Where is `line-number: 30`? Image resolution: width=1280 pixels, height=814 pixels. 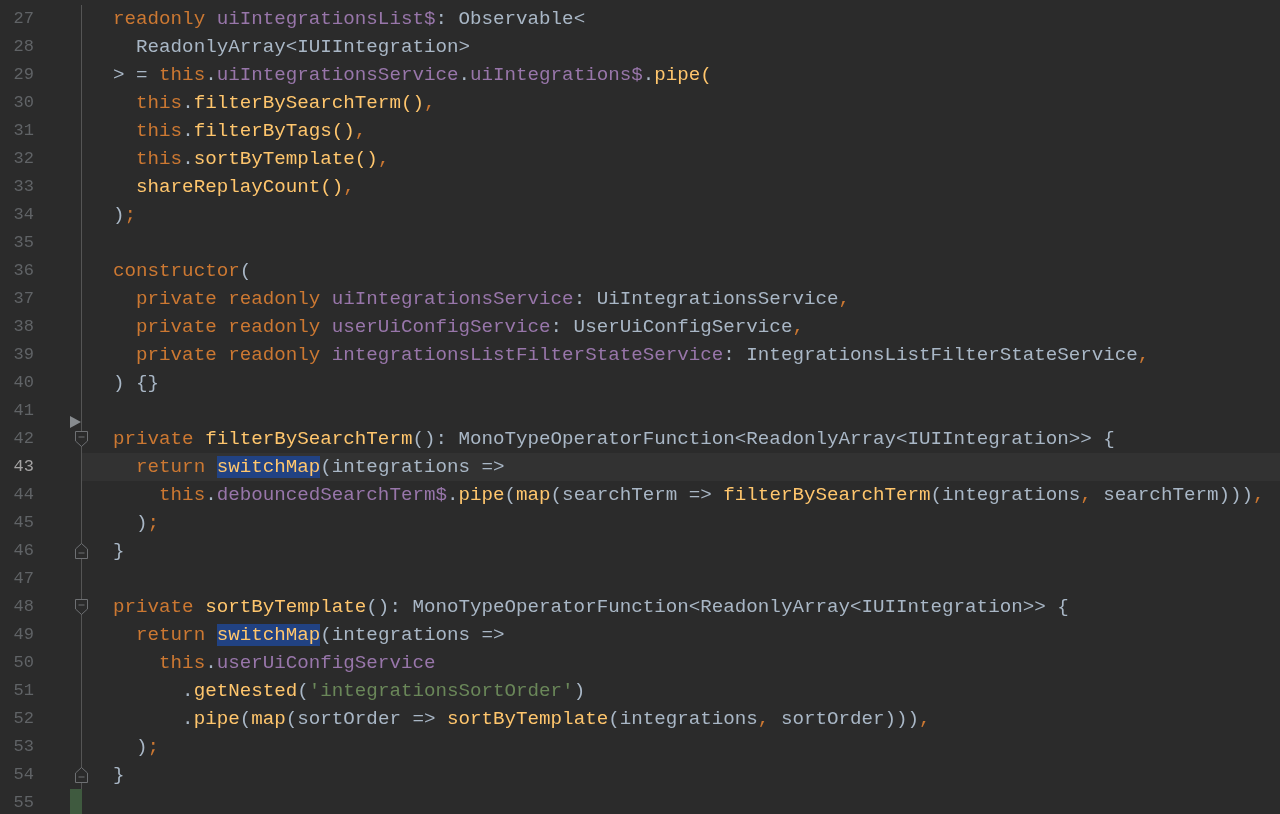
line-number: 30 is located at coordinates (23, 103).